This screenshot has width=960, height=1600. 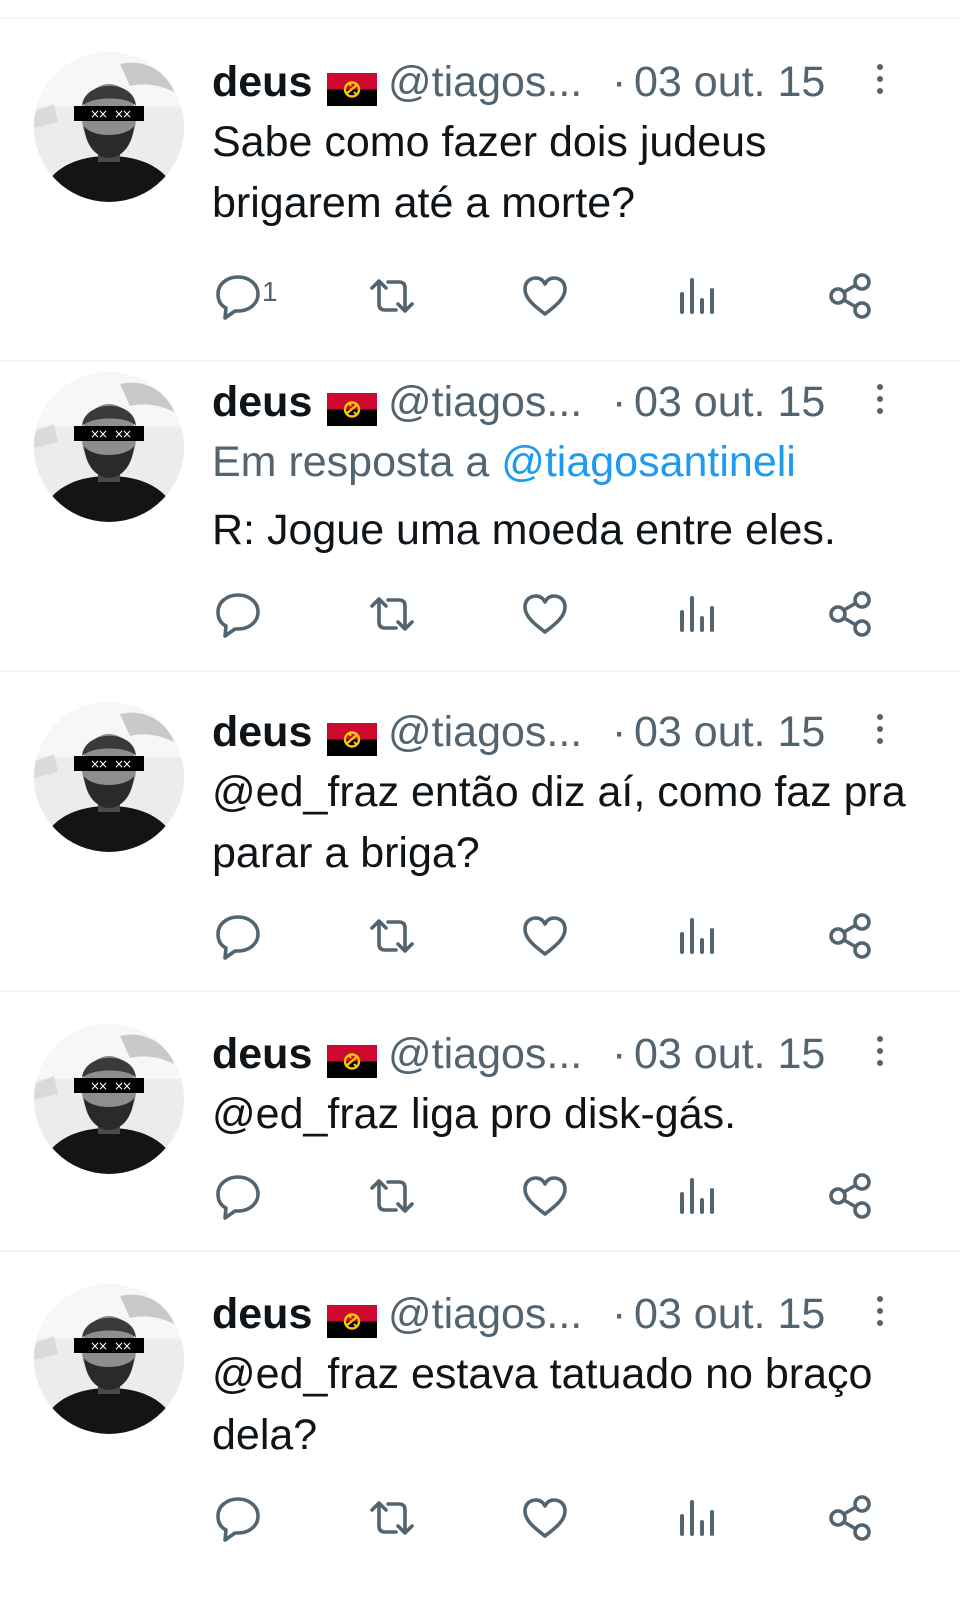 I want to click on top-divider, so click(x=480, y=18).